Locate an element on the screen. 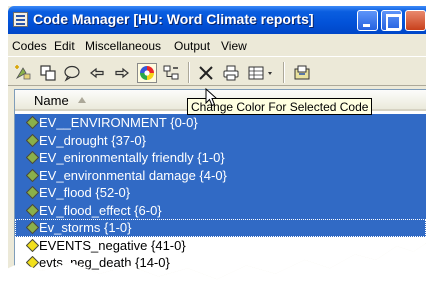 The image size is (430, 286). list-item: EV_flood_effect {6-0} is located at coordinates (220, 210).